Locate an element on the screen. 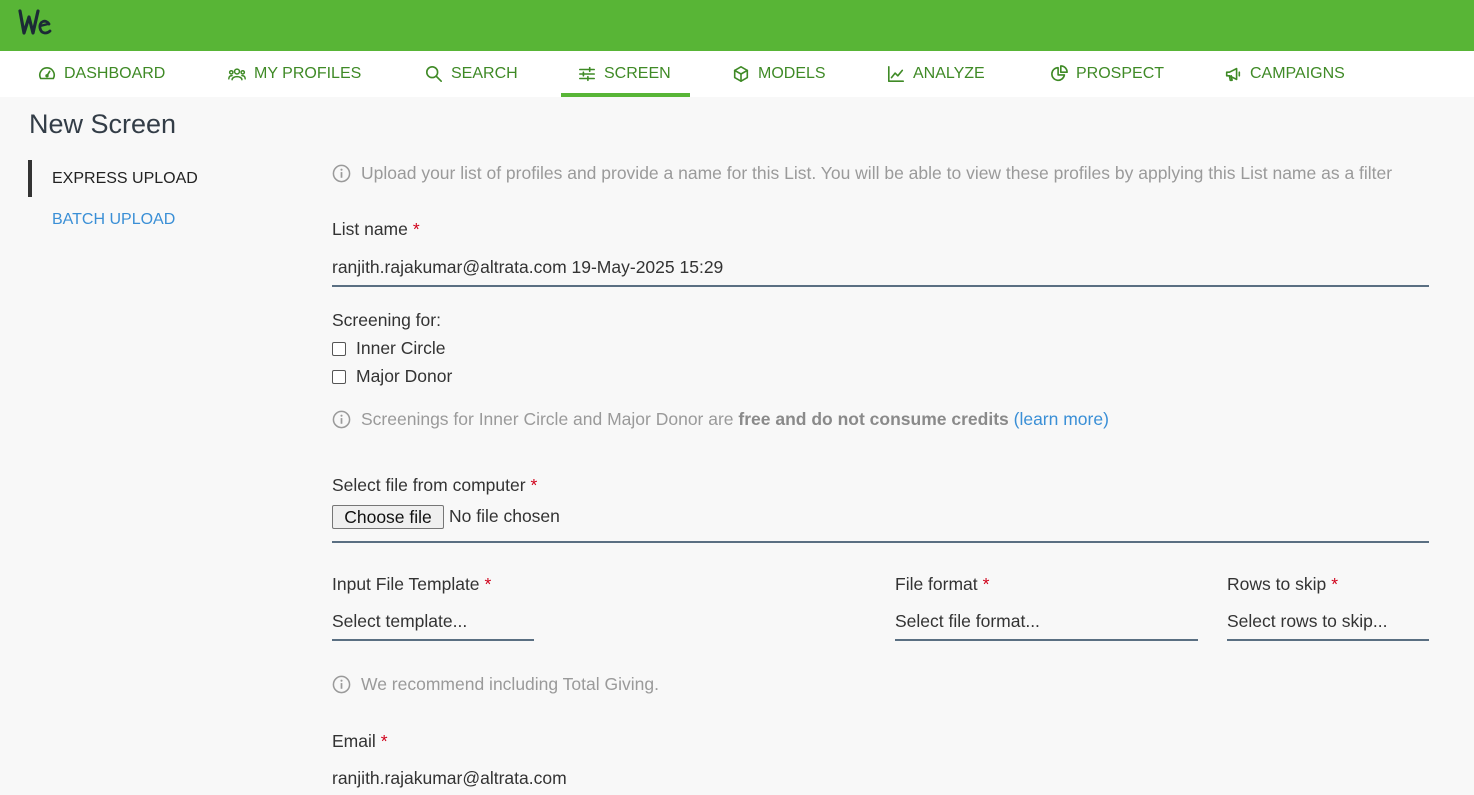 The height and width of the screenshot is (795, 1474). nav-prospect: PROSPECT is located at coordinates (1107, 74).